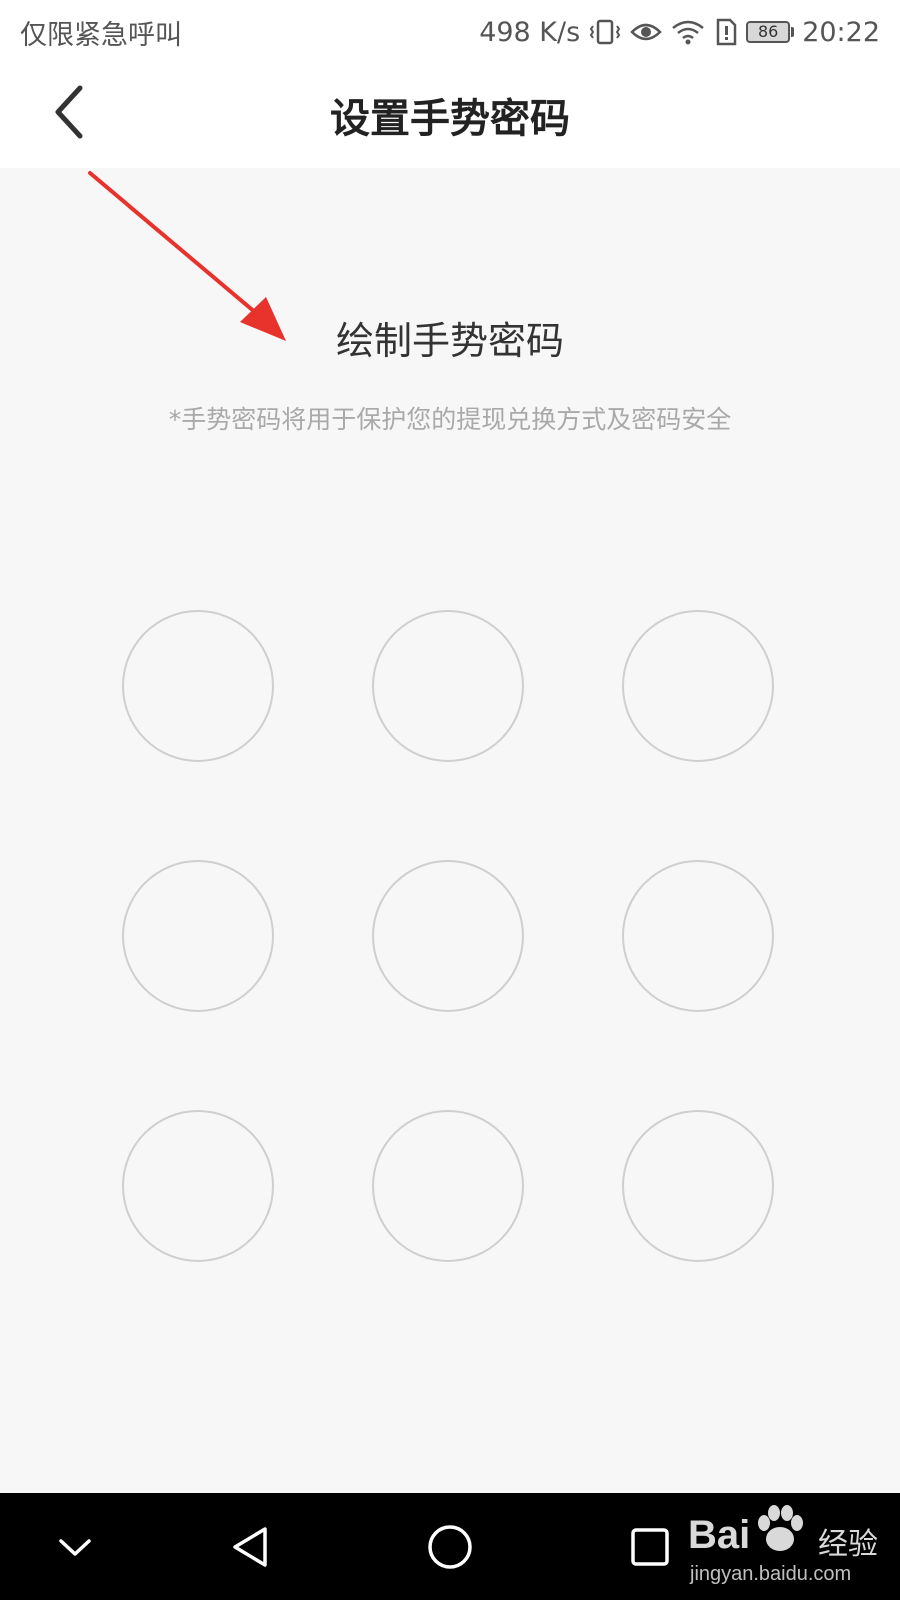 This screenshot has width=900, height=1600. I want to click on watermark-suffix: 经验, so click(848, 1544).